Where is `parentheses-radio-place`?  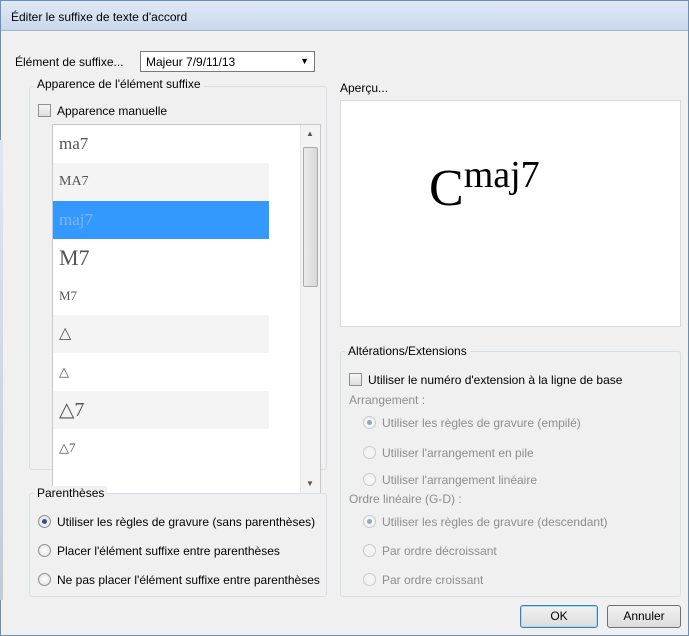
parentheses-radio-place is located at coordinates (44, 550).